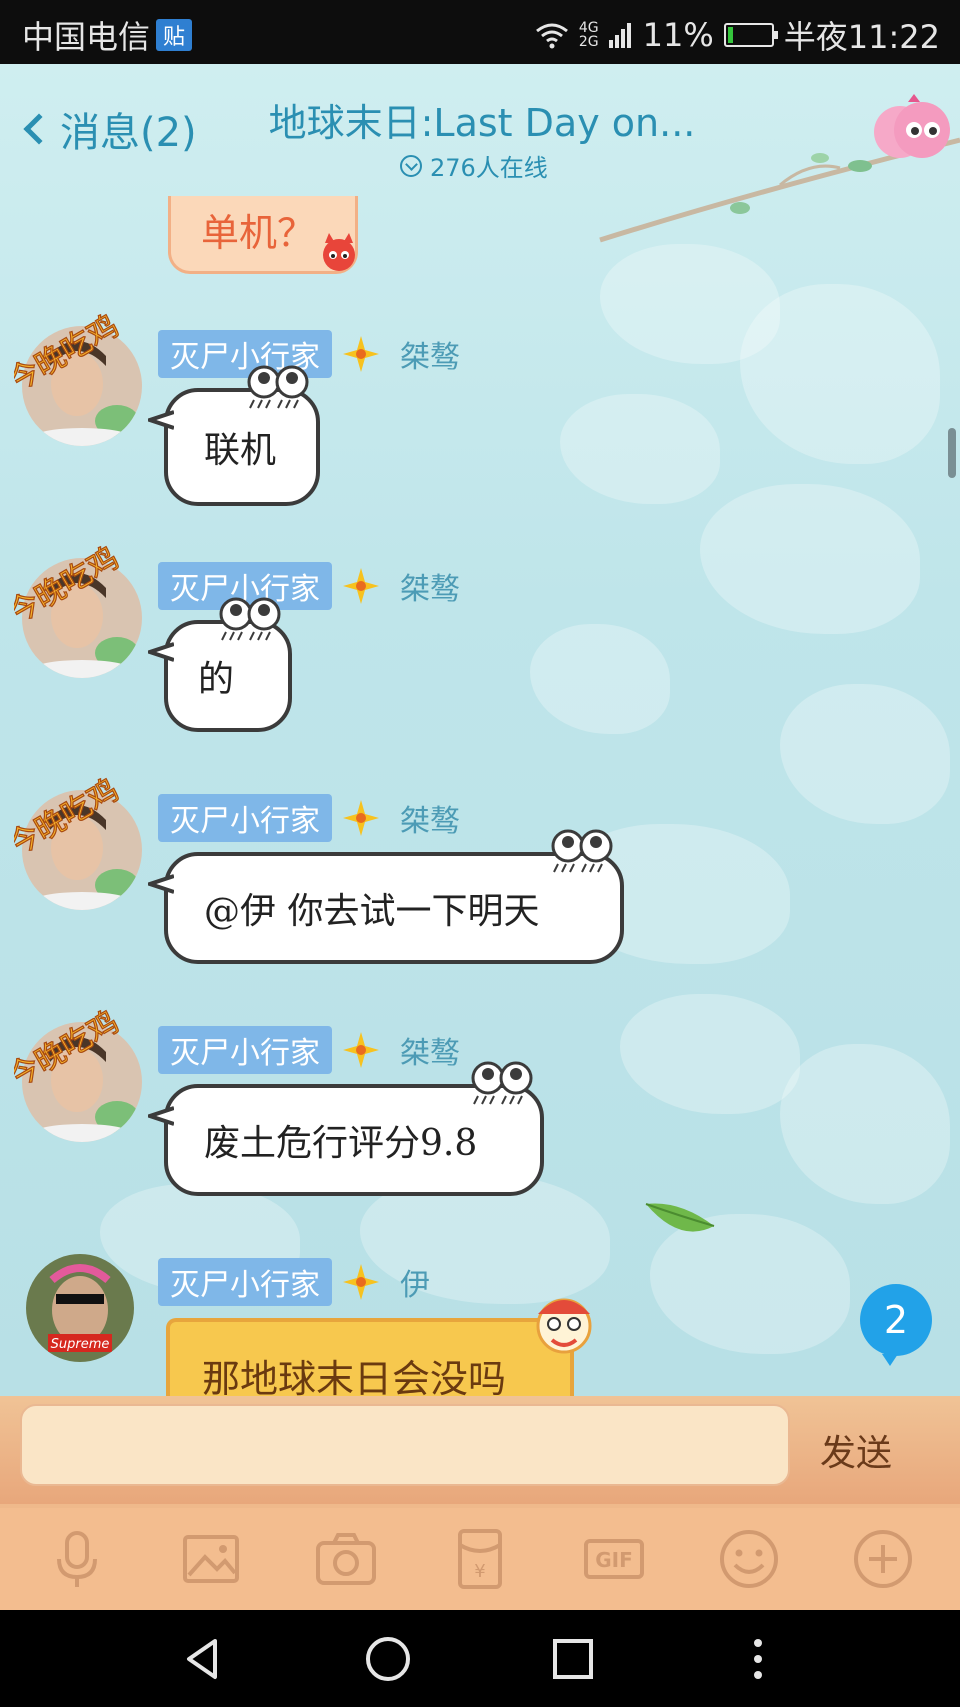 This screenshot has width=960, height=1707. Describe the element at coordinates (551, 36) in the screenshot. I see `wifi-icon` at that location.